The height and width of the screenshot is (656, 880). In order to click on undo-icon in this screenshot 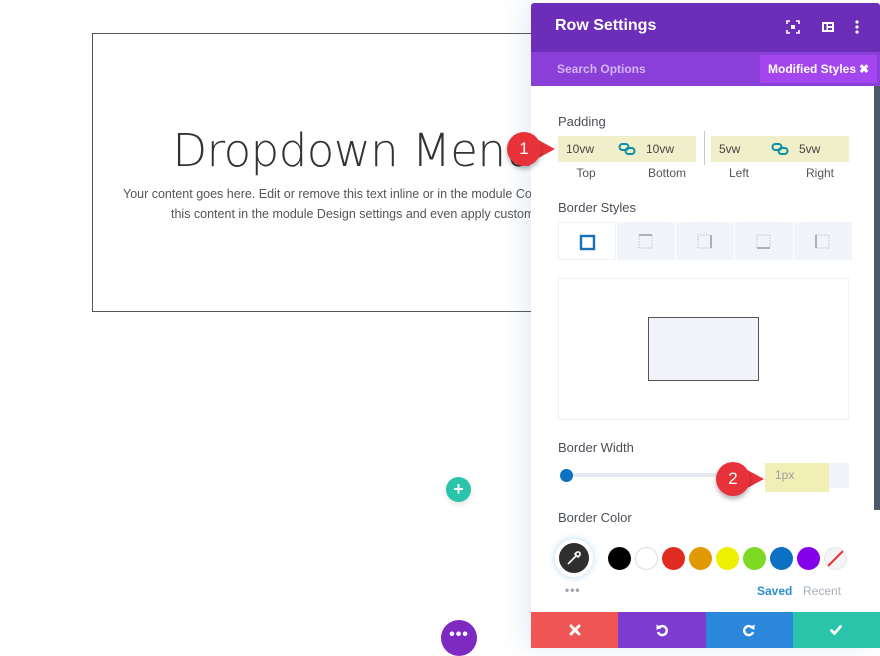, I will do `click(662, 630)`.